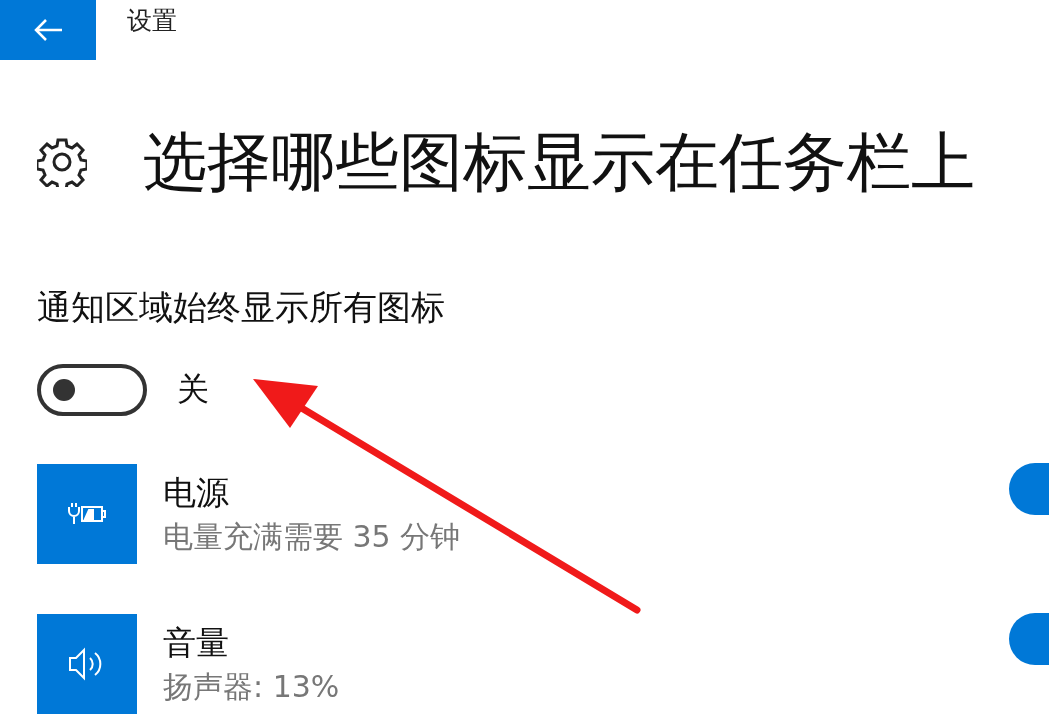 The image size is (1049, 727). What do you see at coordinates (196, 643) in the screenshot?
I see `item-title: 音量` at bounding box center [196, 643].